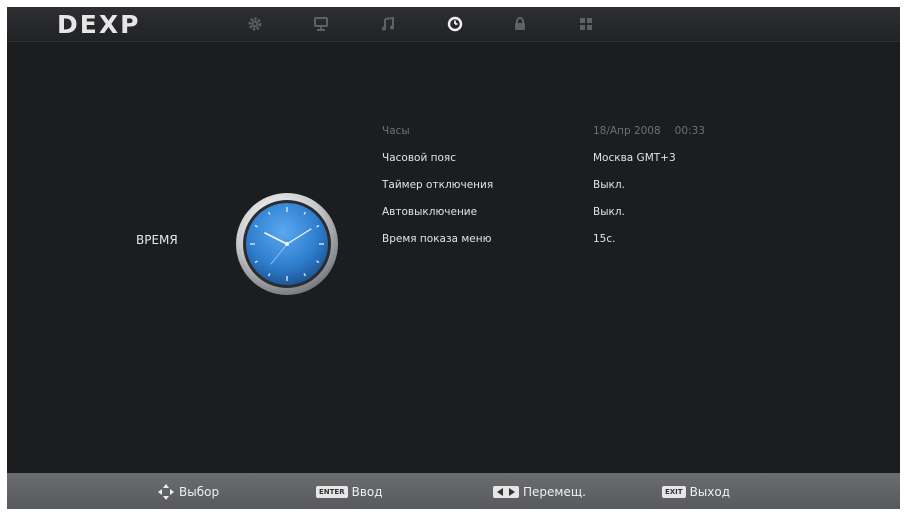 The width and height of the screenshot is (905, 513). I want to click on dpad-icon, so click(166, 492).